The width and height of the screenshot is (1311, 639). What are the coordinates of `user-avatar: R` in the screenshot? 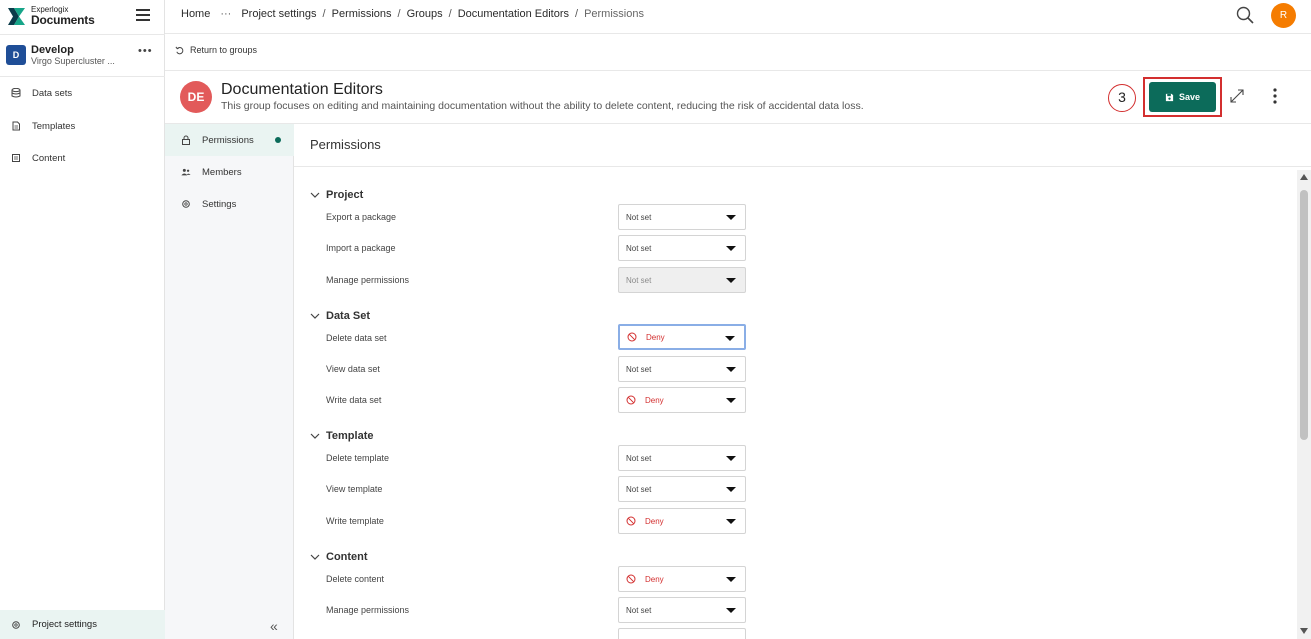 It's located at (1283, 15).